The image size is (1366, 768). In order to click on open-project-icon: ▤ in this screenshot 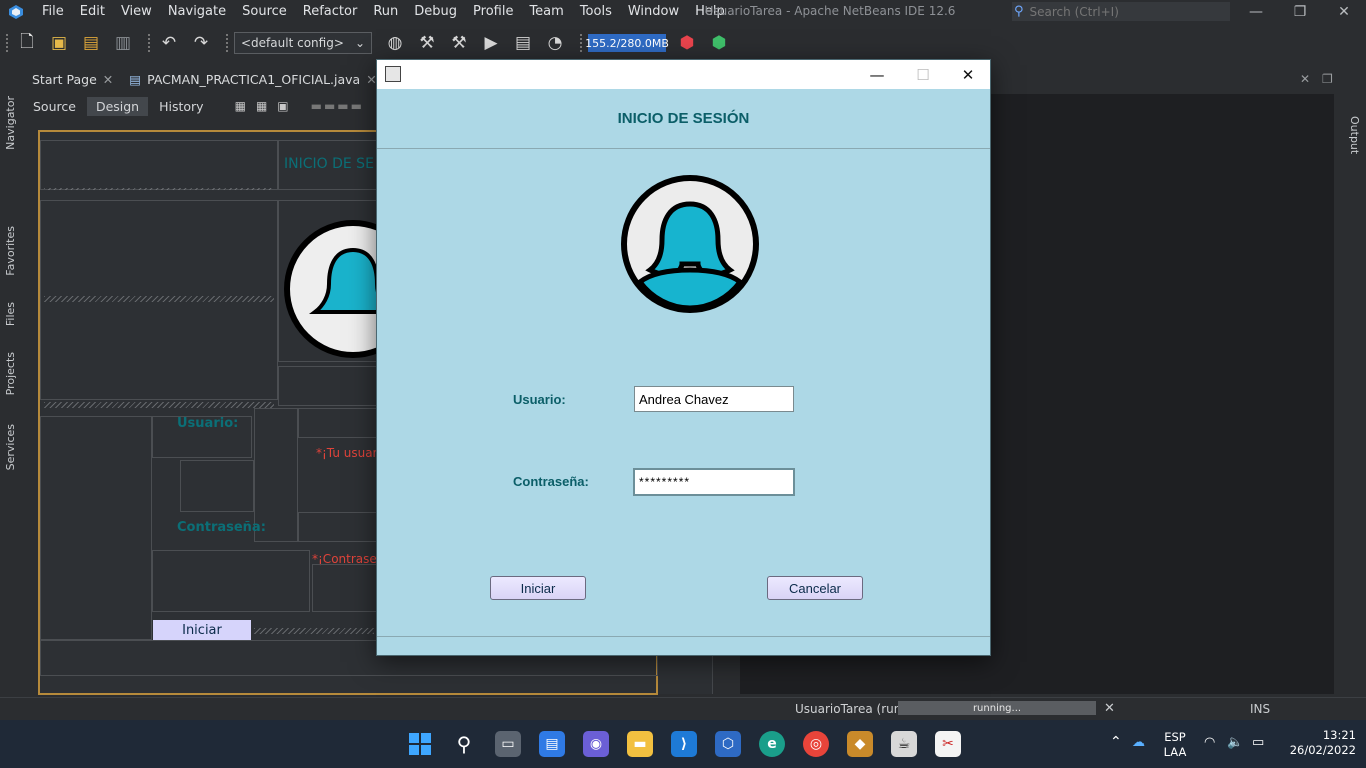, I will do `click(91, 43)`.